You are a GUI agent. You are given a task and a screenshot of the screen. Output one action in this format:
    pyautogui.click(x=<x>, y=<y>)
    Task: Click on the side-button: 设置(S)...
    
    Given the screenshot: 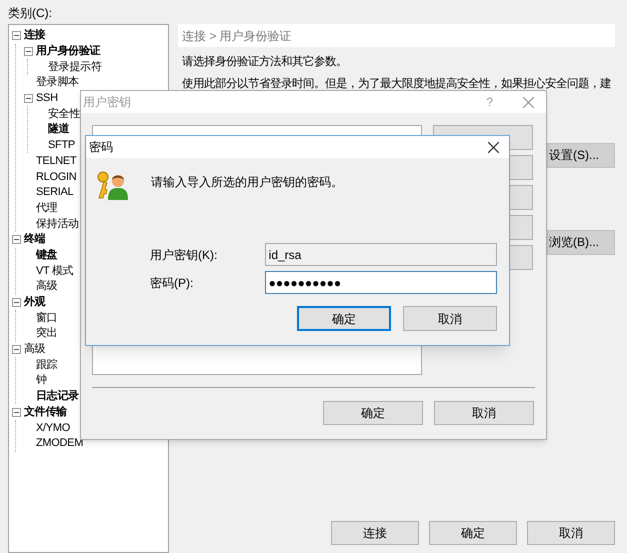 What is the action you would take?
    pyautogui.click(x=581, y=155)
    